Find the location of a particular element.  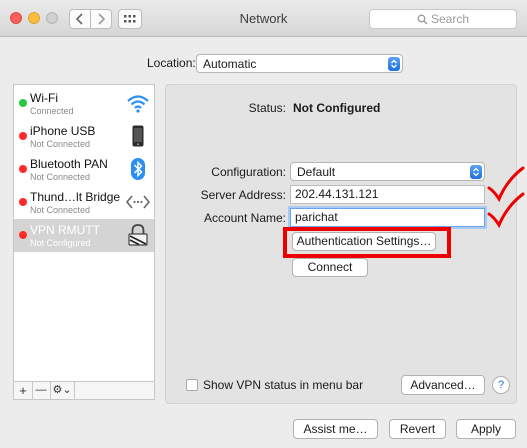

status-value: Not Configured is located at coordinates (337, 108).